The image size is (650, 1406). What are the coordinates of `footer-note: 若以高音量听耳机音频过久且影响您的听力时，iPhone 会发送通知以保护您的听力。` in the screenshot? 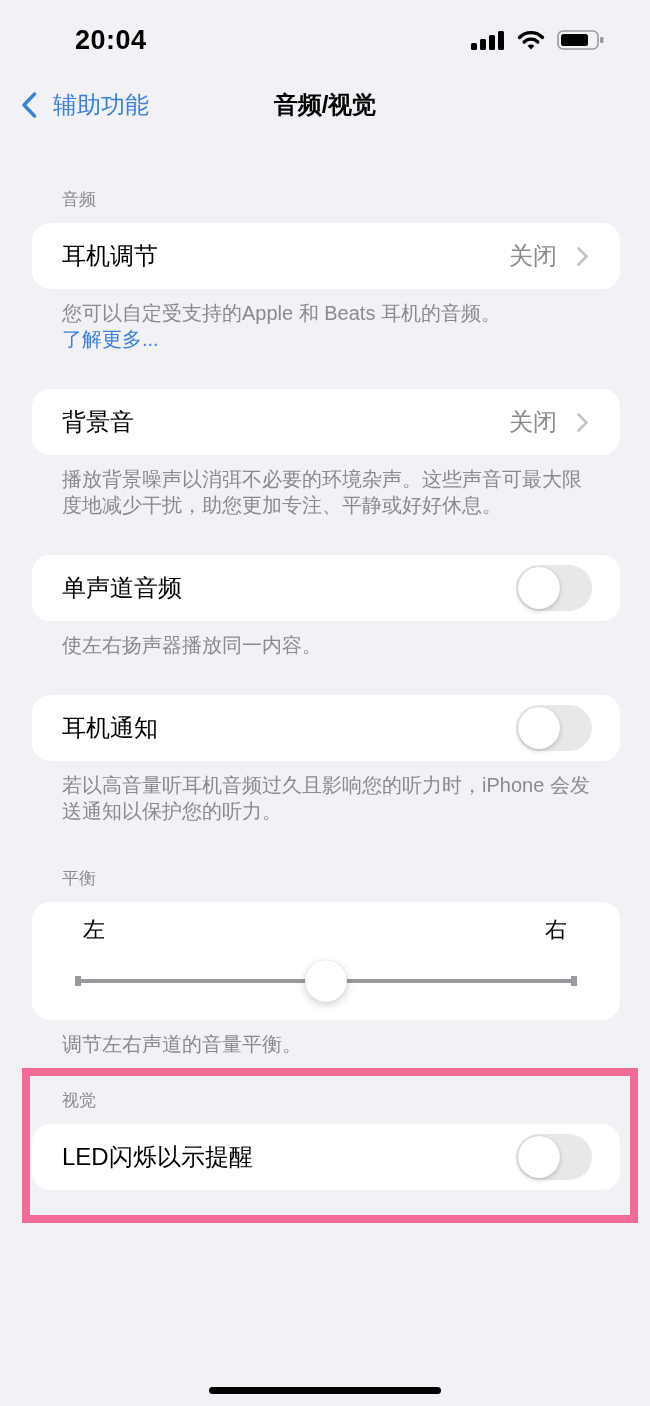 It's located at (326, 798).